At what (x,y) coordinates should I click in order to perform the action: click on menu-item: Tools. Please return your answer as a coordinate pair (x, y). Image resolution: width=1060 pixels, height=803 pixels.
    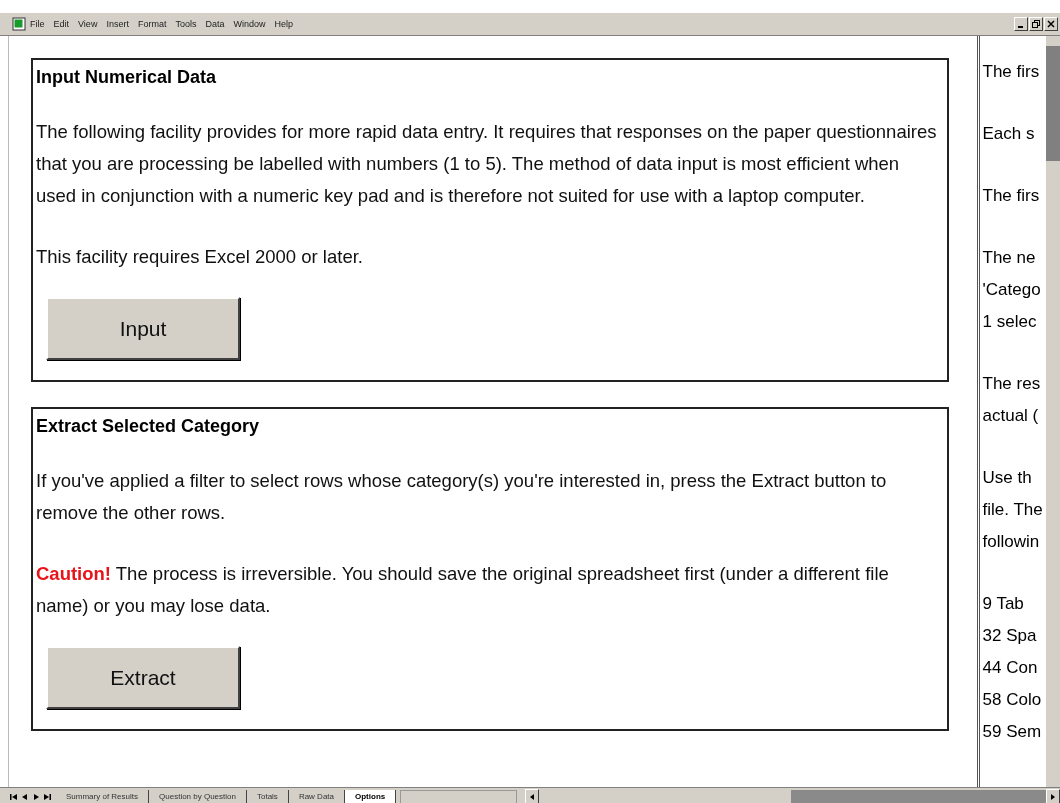
    Looking at the image, I should click on (186, 24).